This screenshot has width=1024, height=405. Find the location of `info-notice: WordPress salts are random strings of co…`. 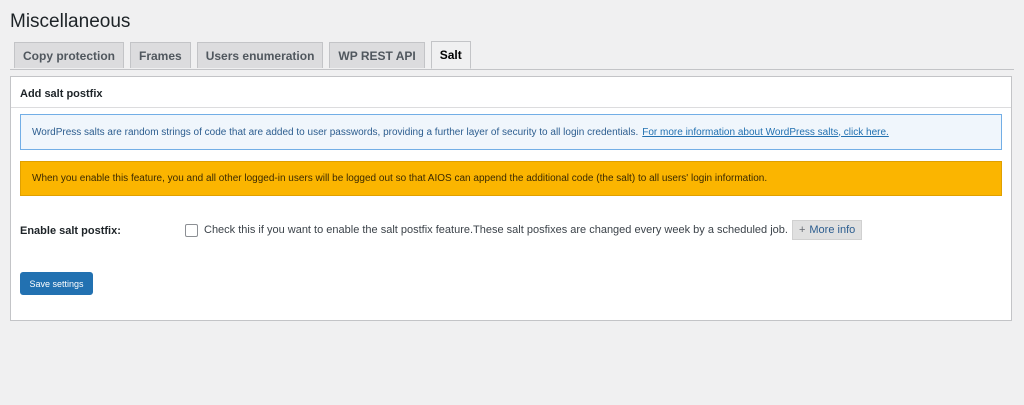

info-notice: WordPress salts are random strings of co… is located at coordinates (511, 132).